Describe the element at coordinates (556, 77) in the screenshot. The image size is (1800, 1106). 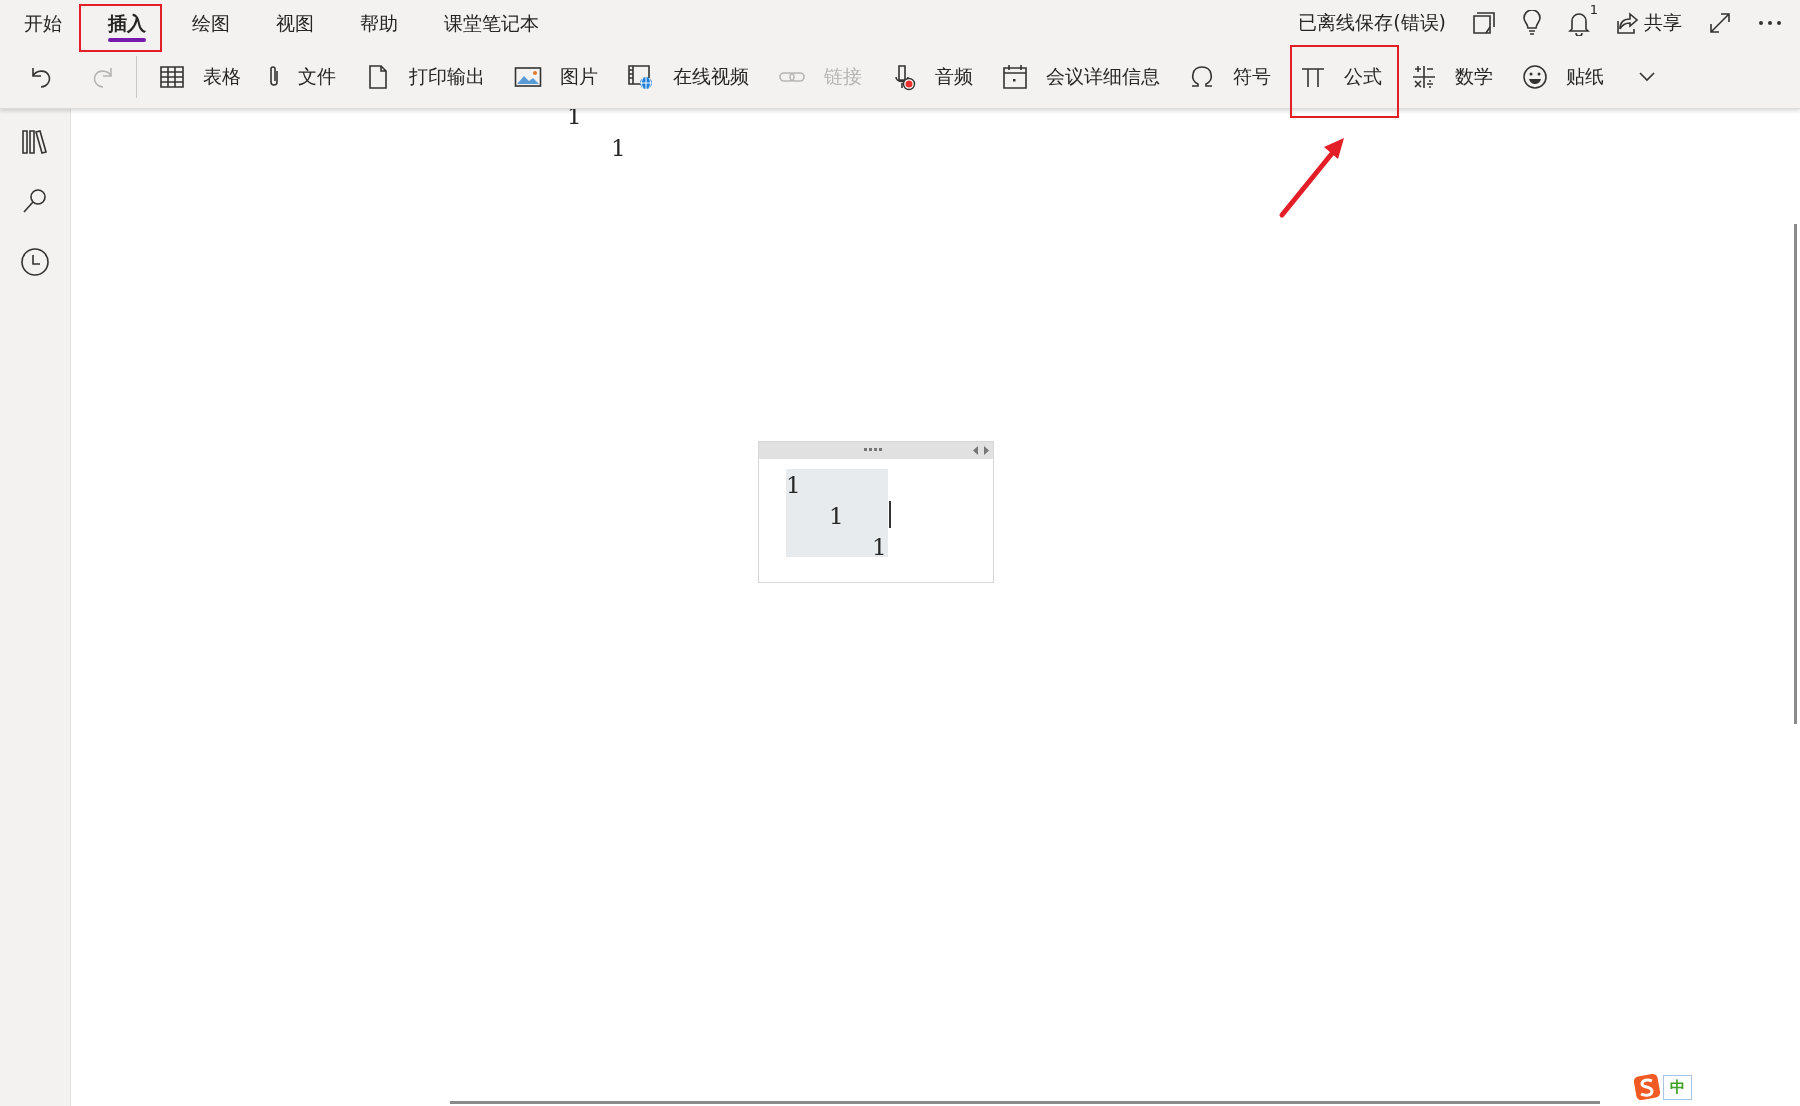
I see `toolbar-button: 图片` at that location.